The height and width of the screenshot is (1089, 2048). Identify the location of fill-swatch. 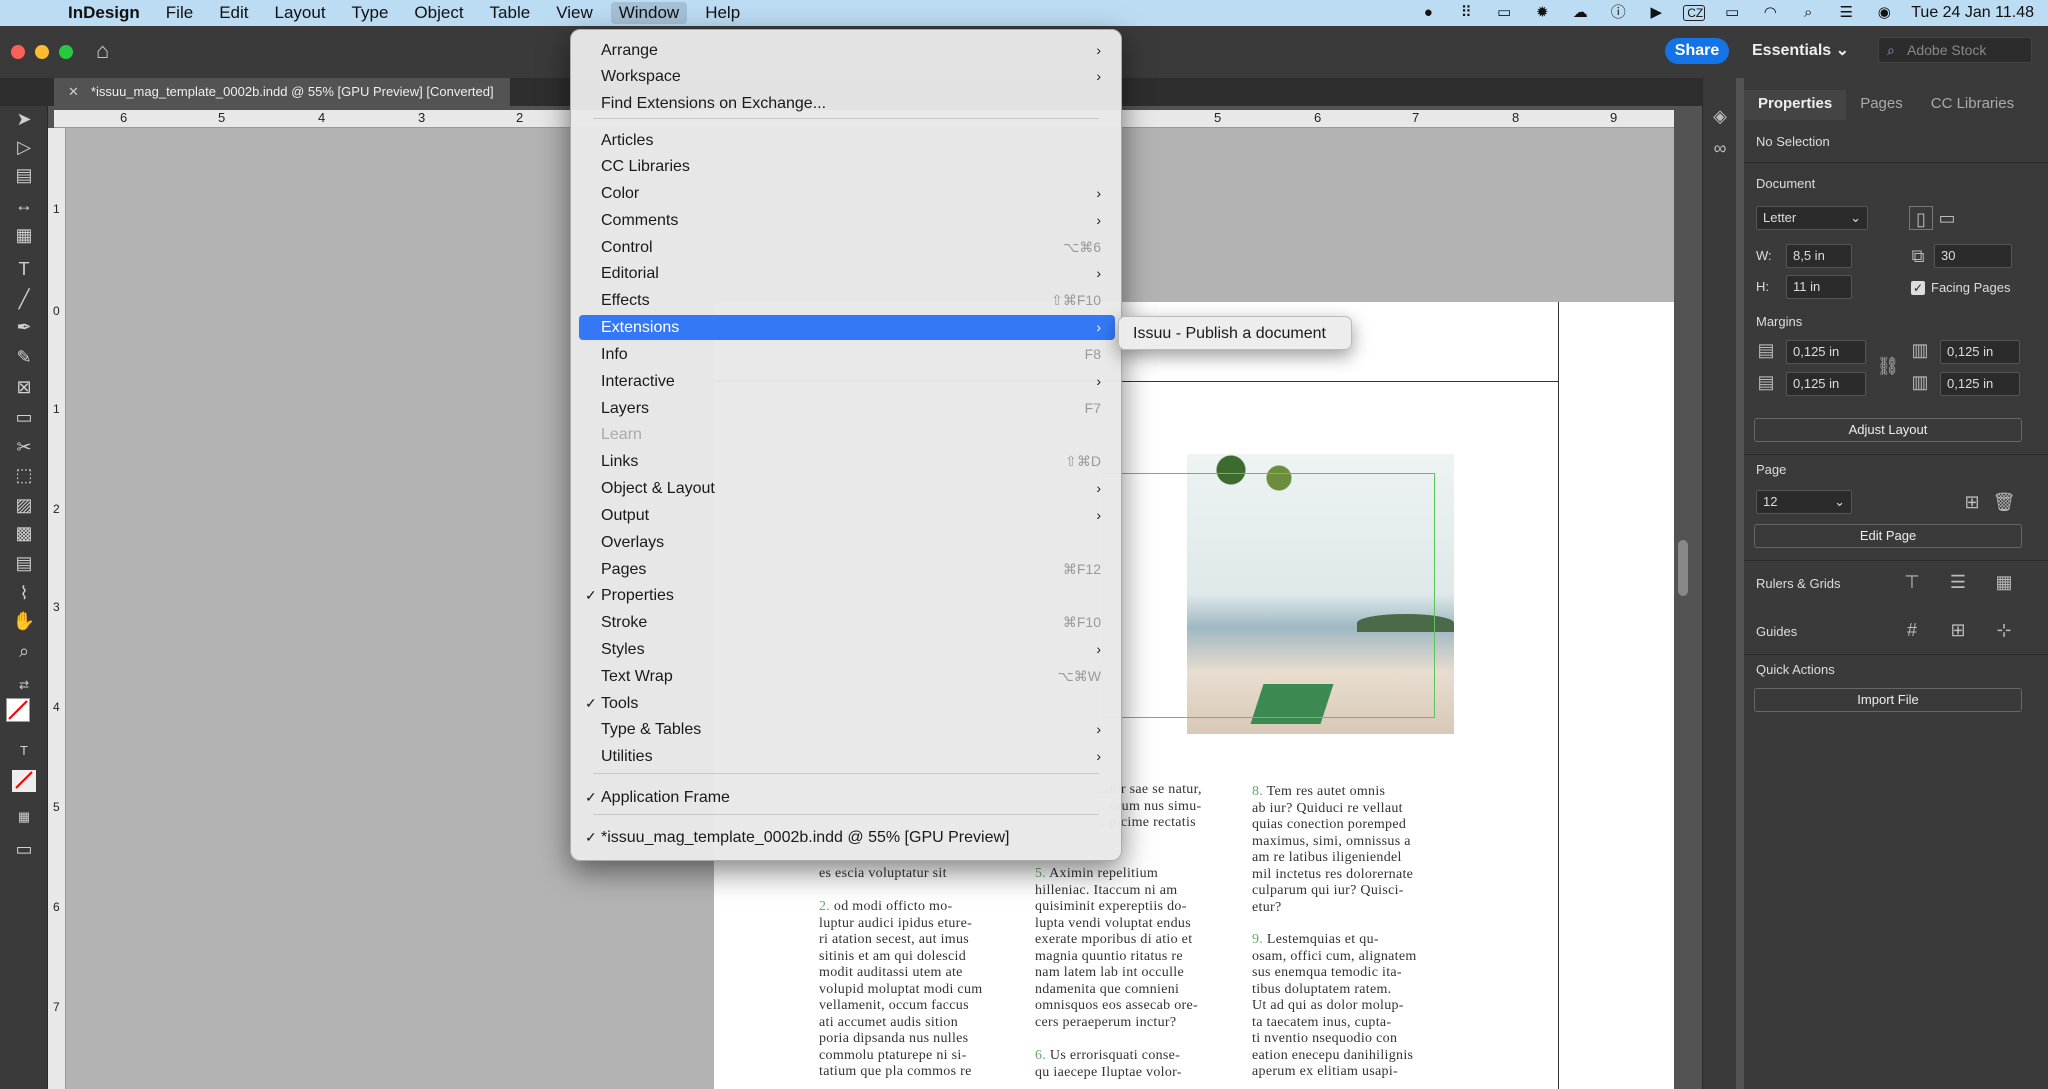
(18, 710).